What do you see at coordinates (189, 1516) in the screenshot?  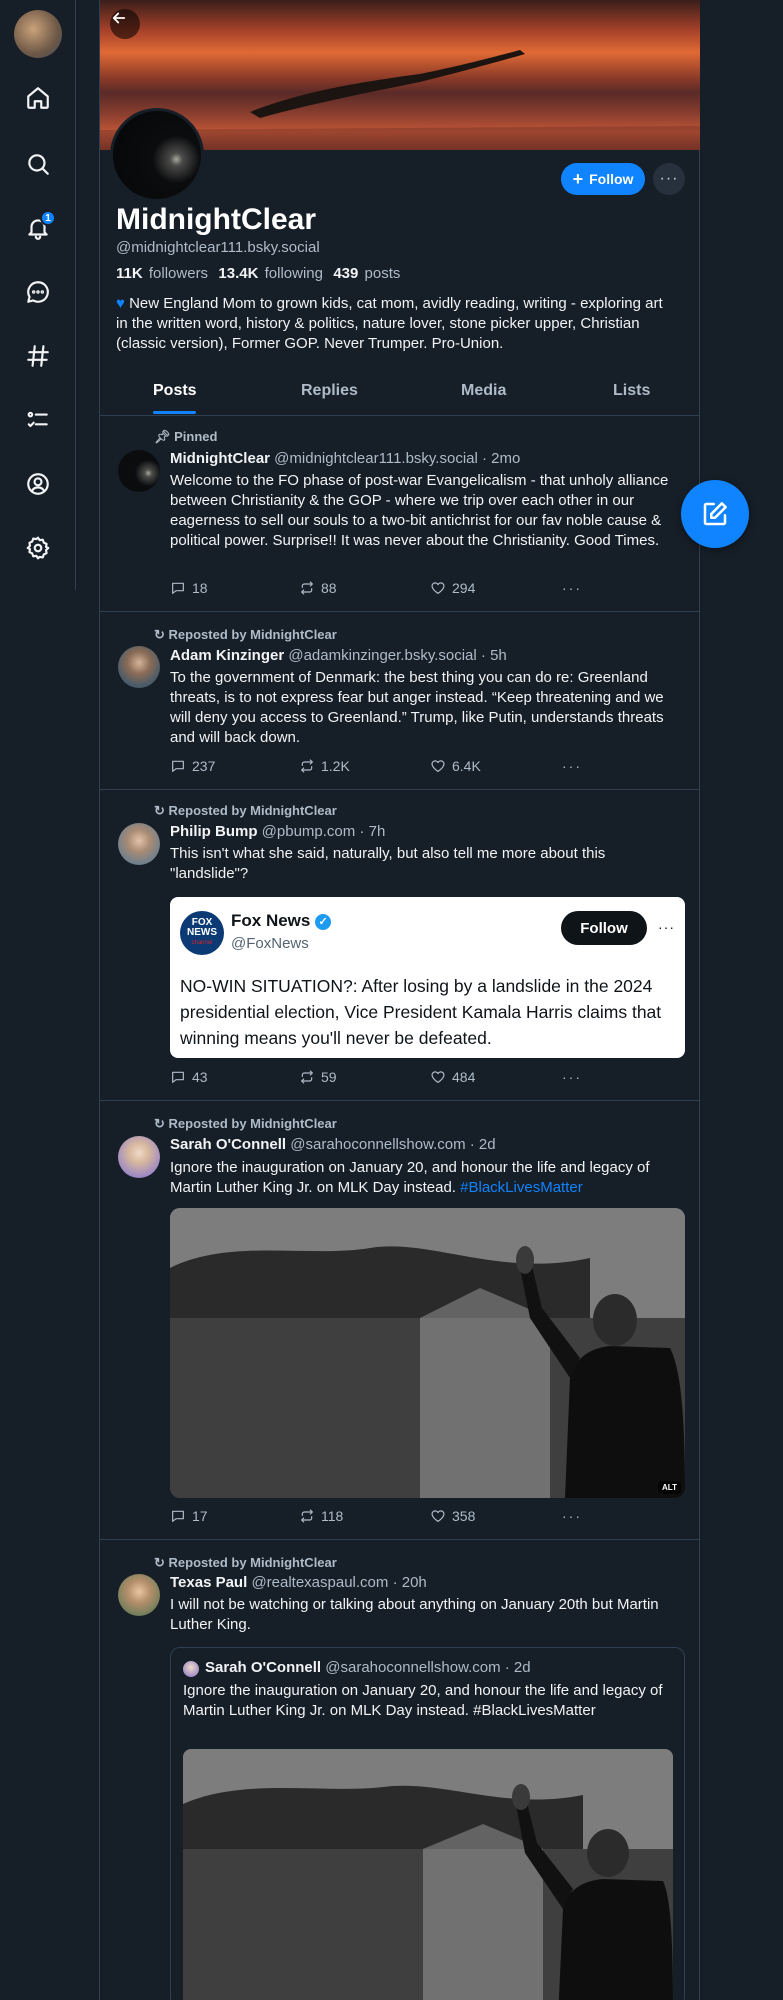 I see `reply-button: 17` at bounding box center [189, 1516].